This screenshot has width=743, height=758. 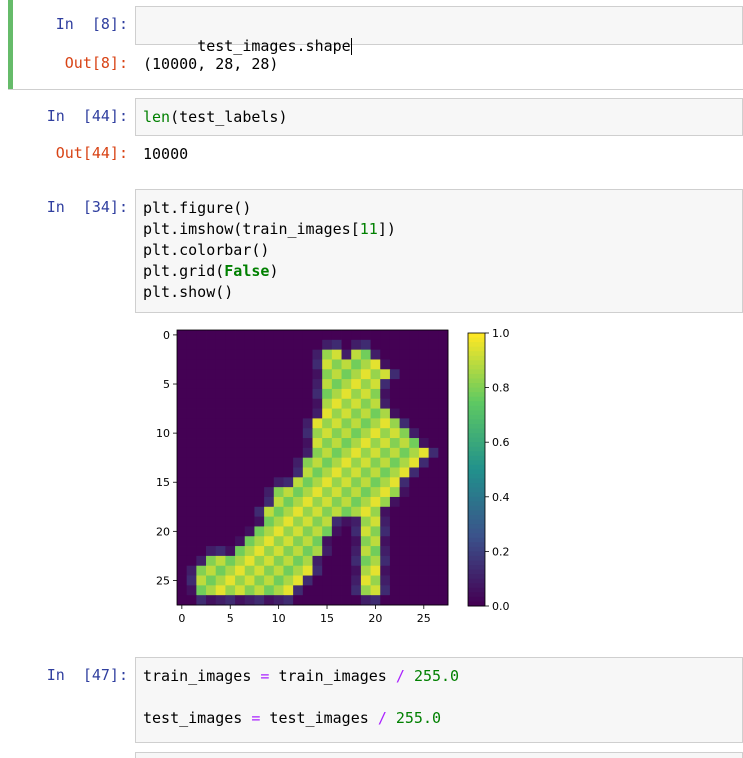 What do you see at coordinates (439, 30) in the screenshot?
I see `code-input: test_images.shape` at bounding box center [439, 30].